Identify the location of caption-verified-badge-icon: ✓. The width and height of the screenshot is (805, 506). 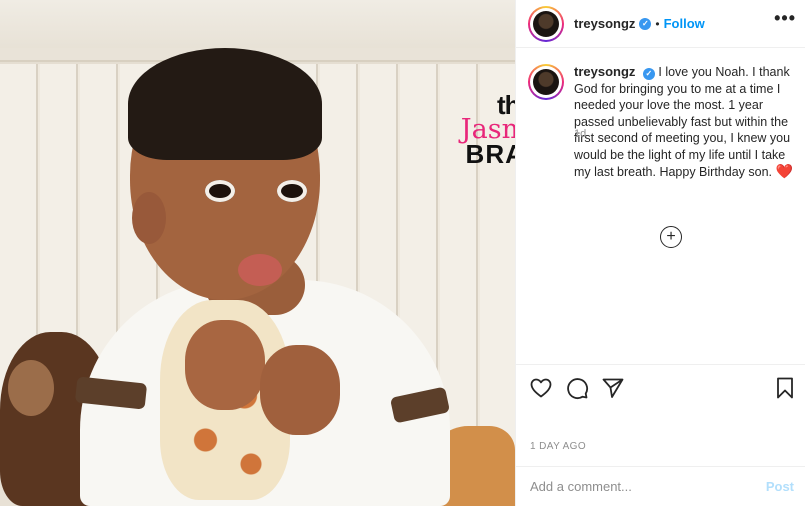
(648, 74).